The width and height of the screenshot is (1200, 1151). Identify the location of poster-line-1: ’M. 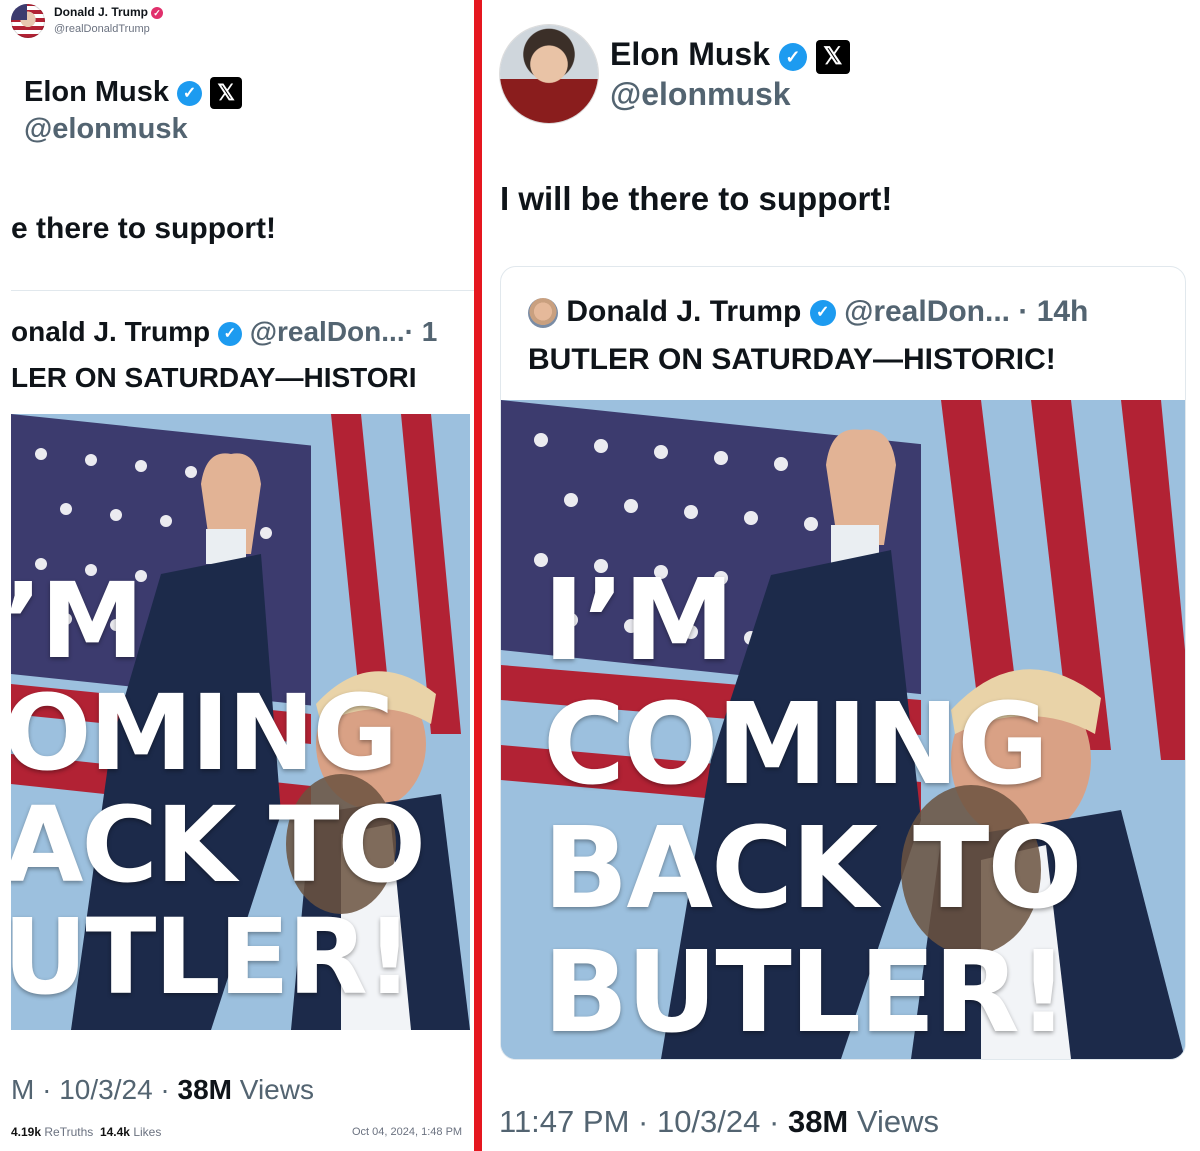
(77, 621).